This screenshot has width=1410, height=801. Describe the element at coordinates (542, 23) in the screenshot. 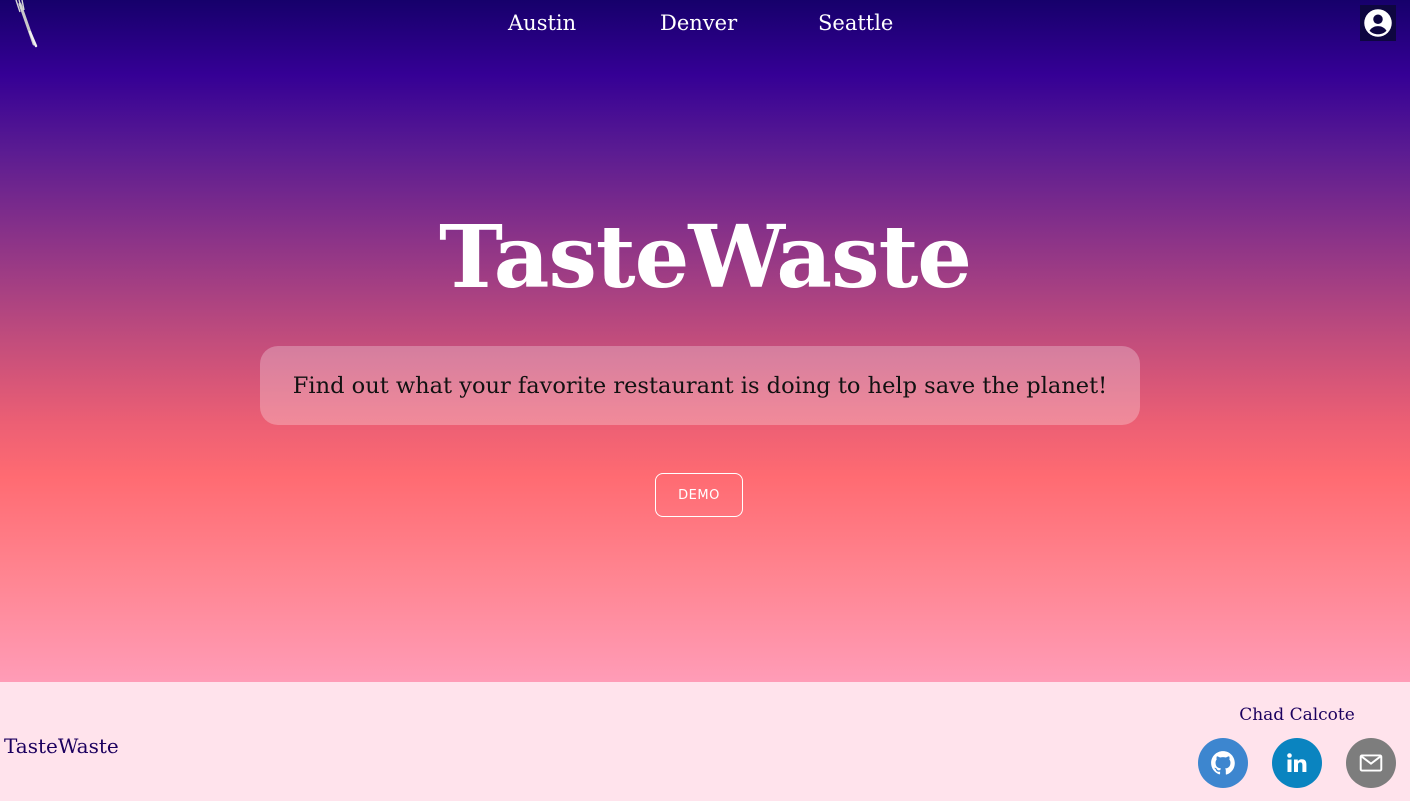

I see `nav-link-austin: Austin` at that location.